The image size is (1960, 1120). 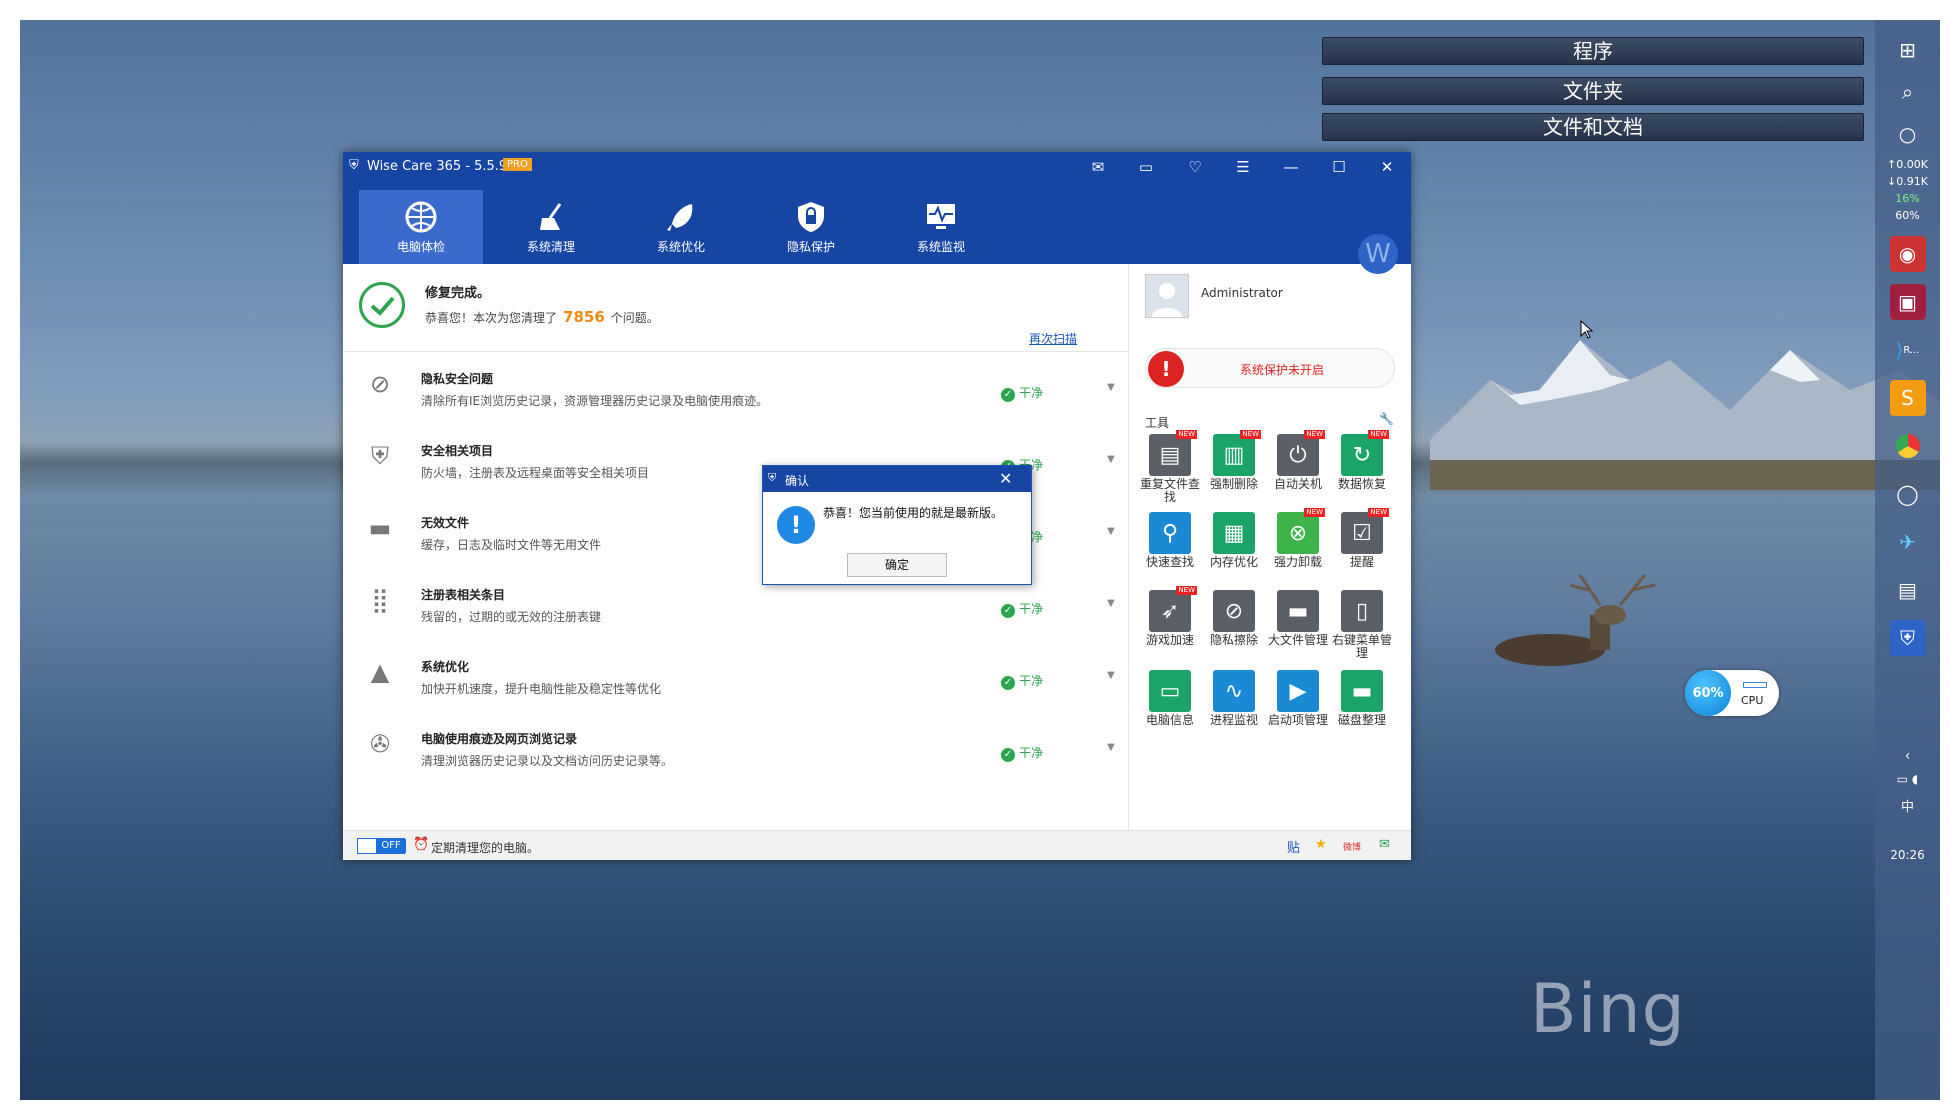 What do you see at coordinates (1170, 470) in the screenshot?
I see `tool-duplicate-finder: ▤ NEW 重复文件查找` at bounding box center [1170, 470].